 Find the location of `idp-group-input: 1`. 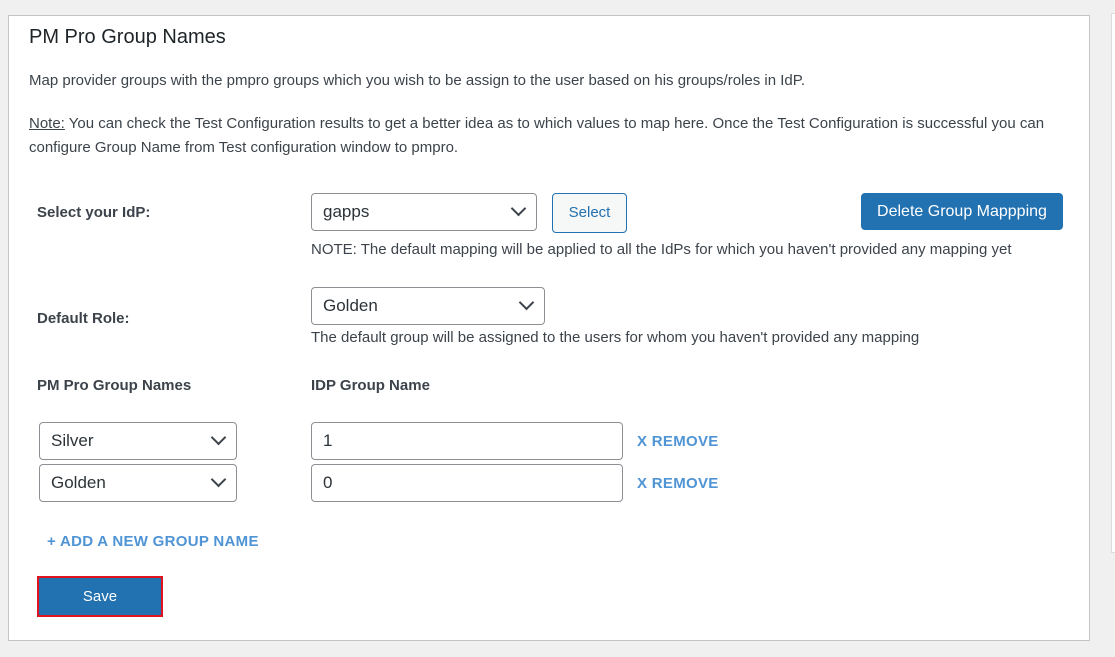

idp-group-input: 1 is located at coordinates (467, 441).